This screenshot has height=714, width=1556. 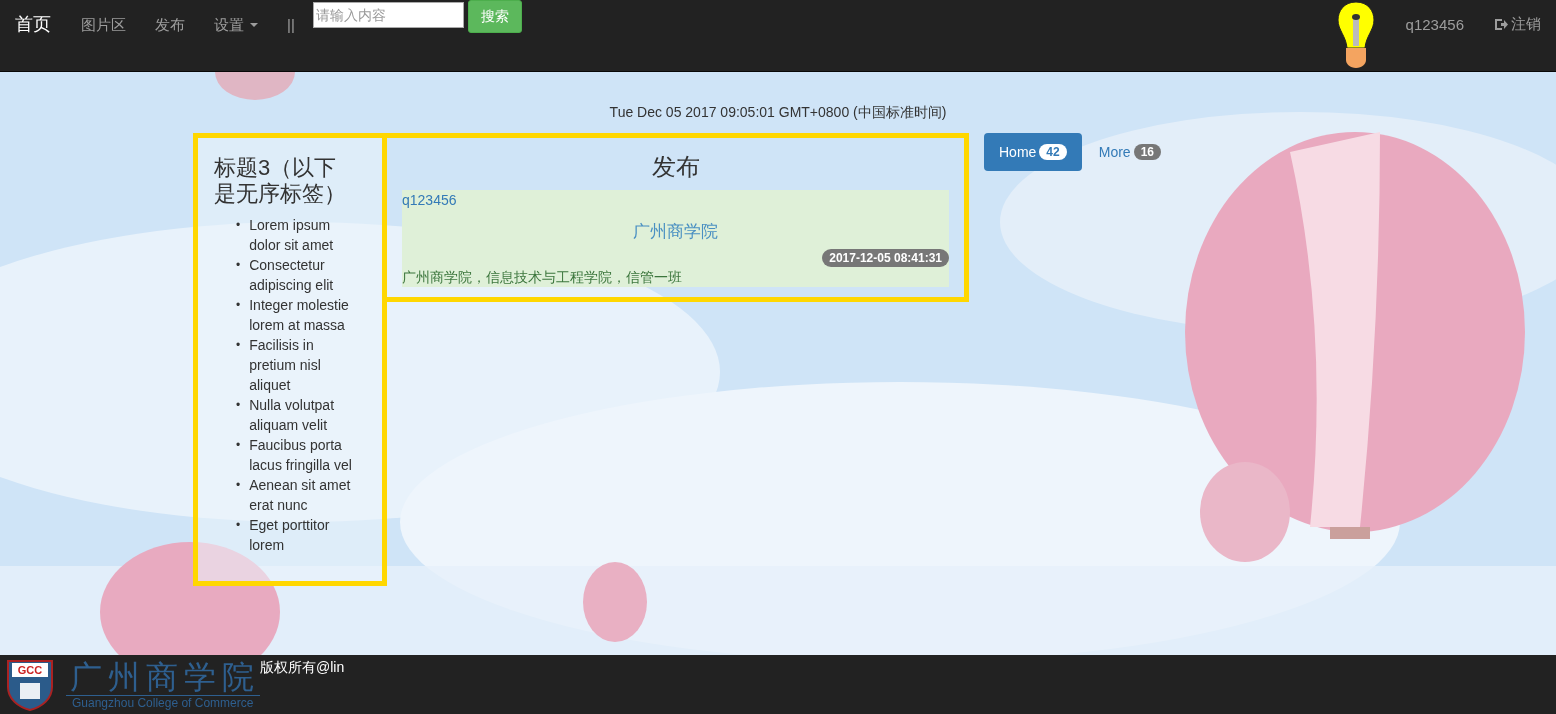 What do you see at coordinates (254, 25) in the screenshot?
I see `caret-icon` at bounding box center [254, 25].